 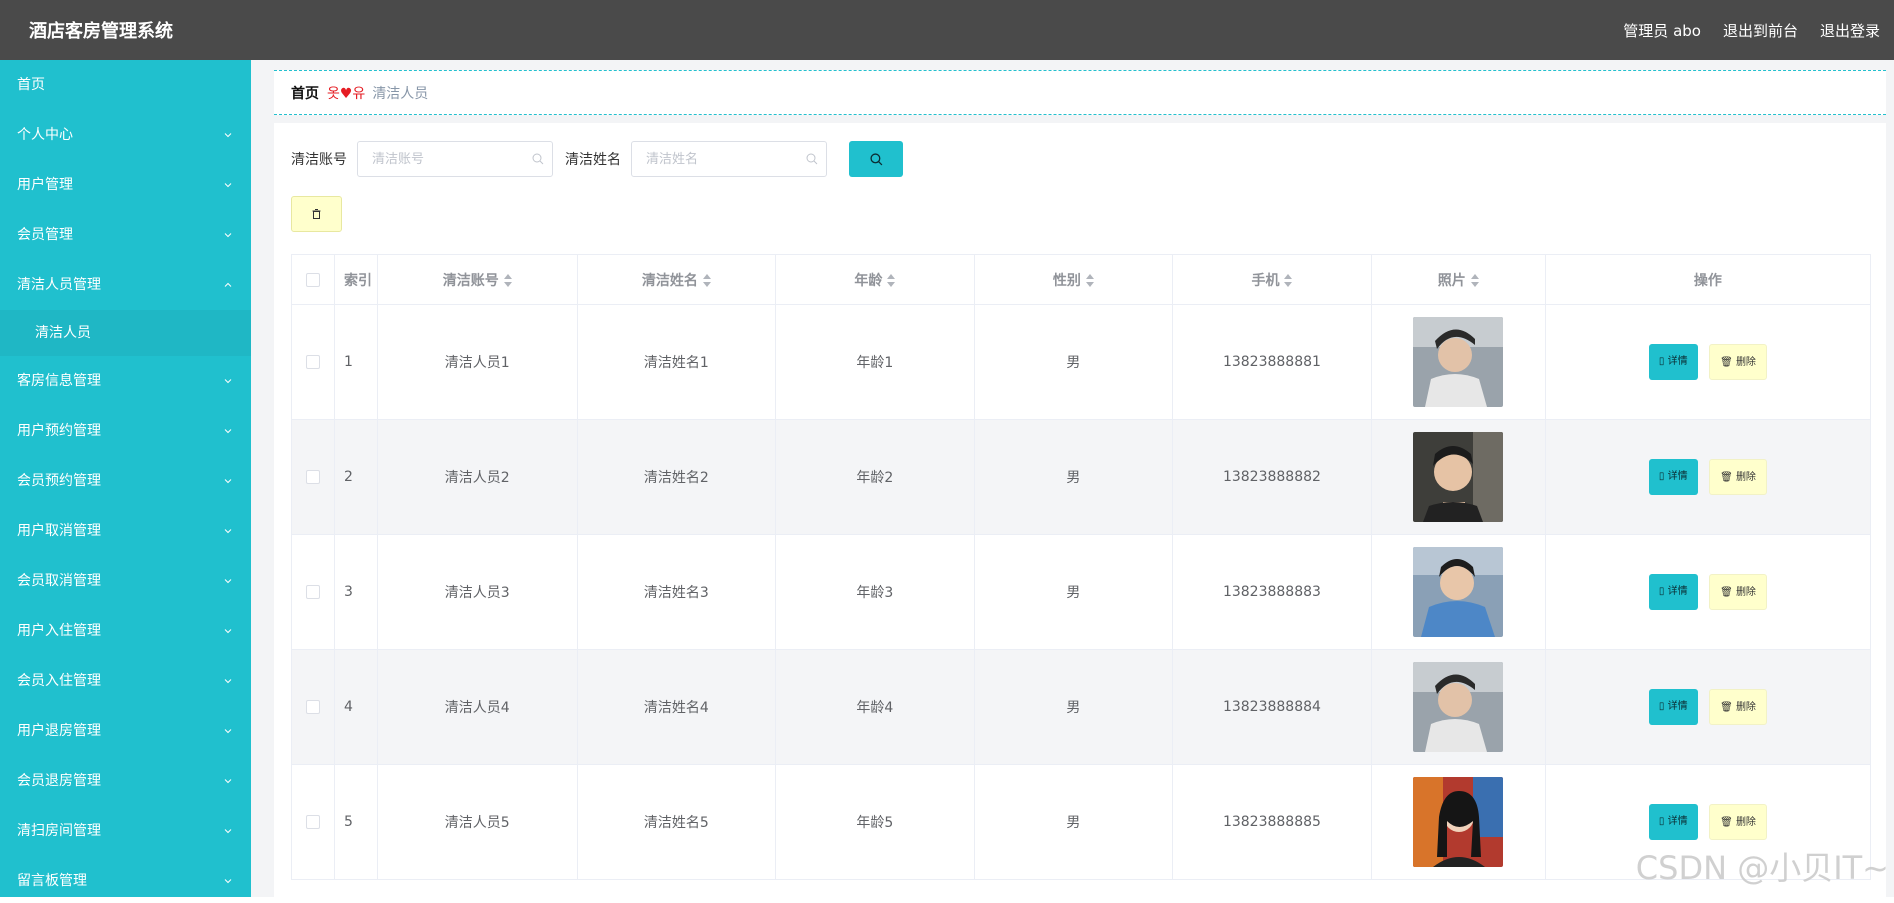 I want to click on account-cell: 清洁人员2, so click(x=477, y=477).